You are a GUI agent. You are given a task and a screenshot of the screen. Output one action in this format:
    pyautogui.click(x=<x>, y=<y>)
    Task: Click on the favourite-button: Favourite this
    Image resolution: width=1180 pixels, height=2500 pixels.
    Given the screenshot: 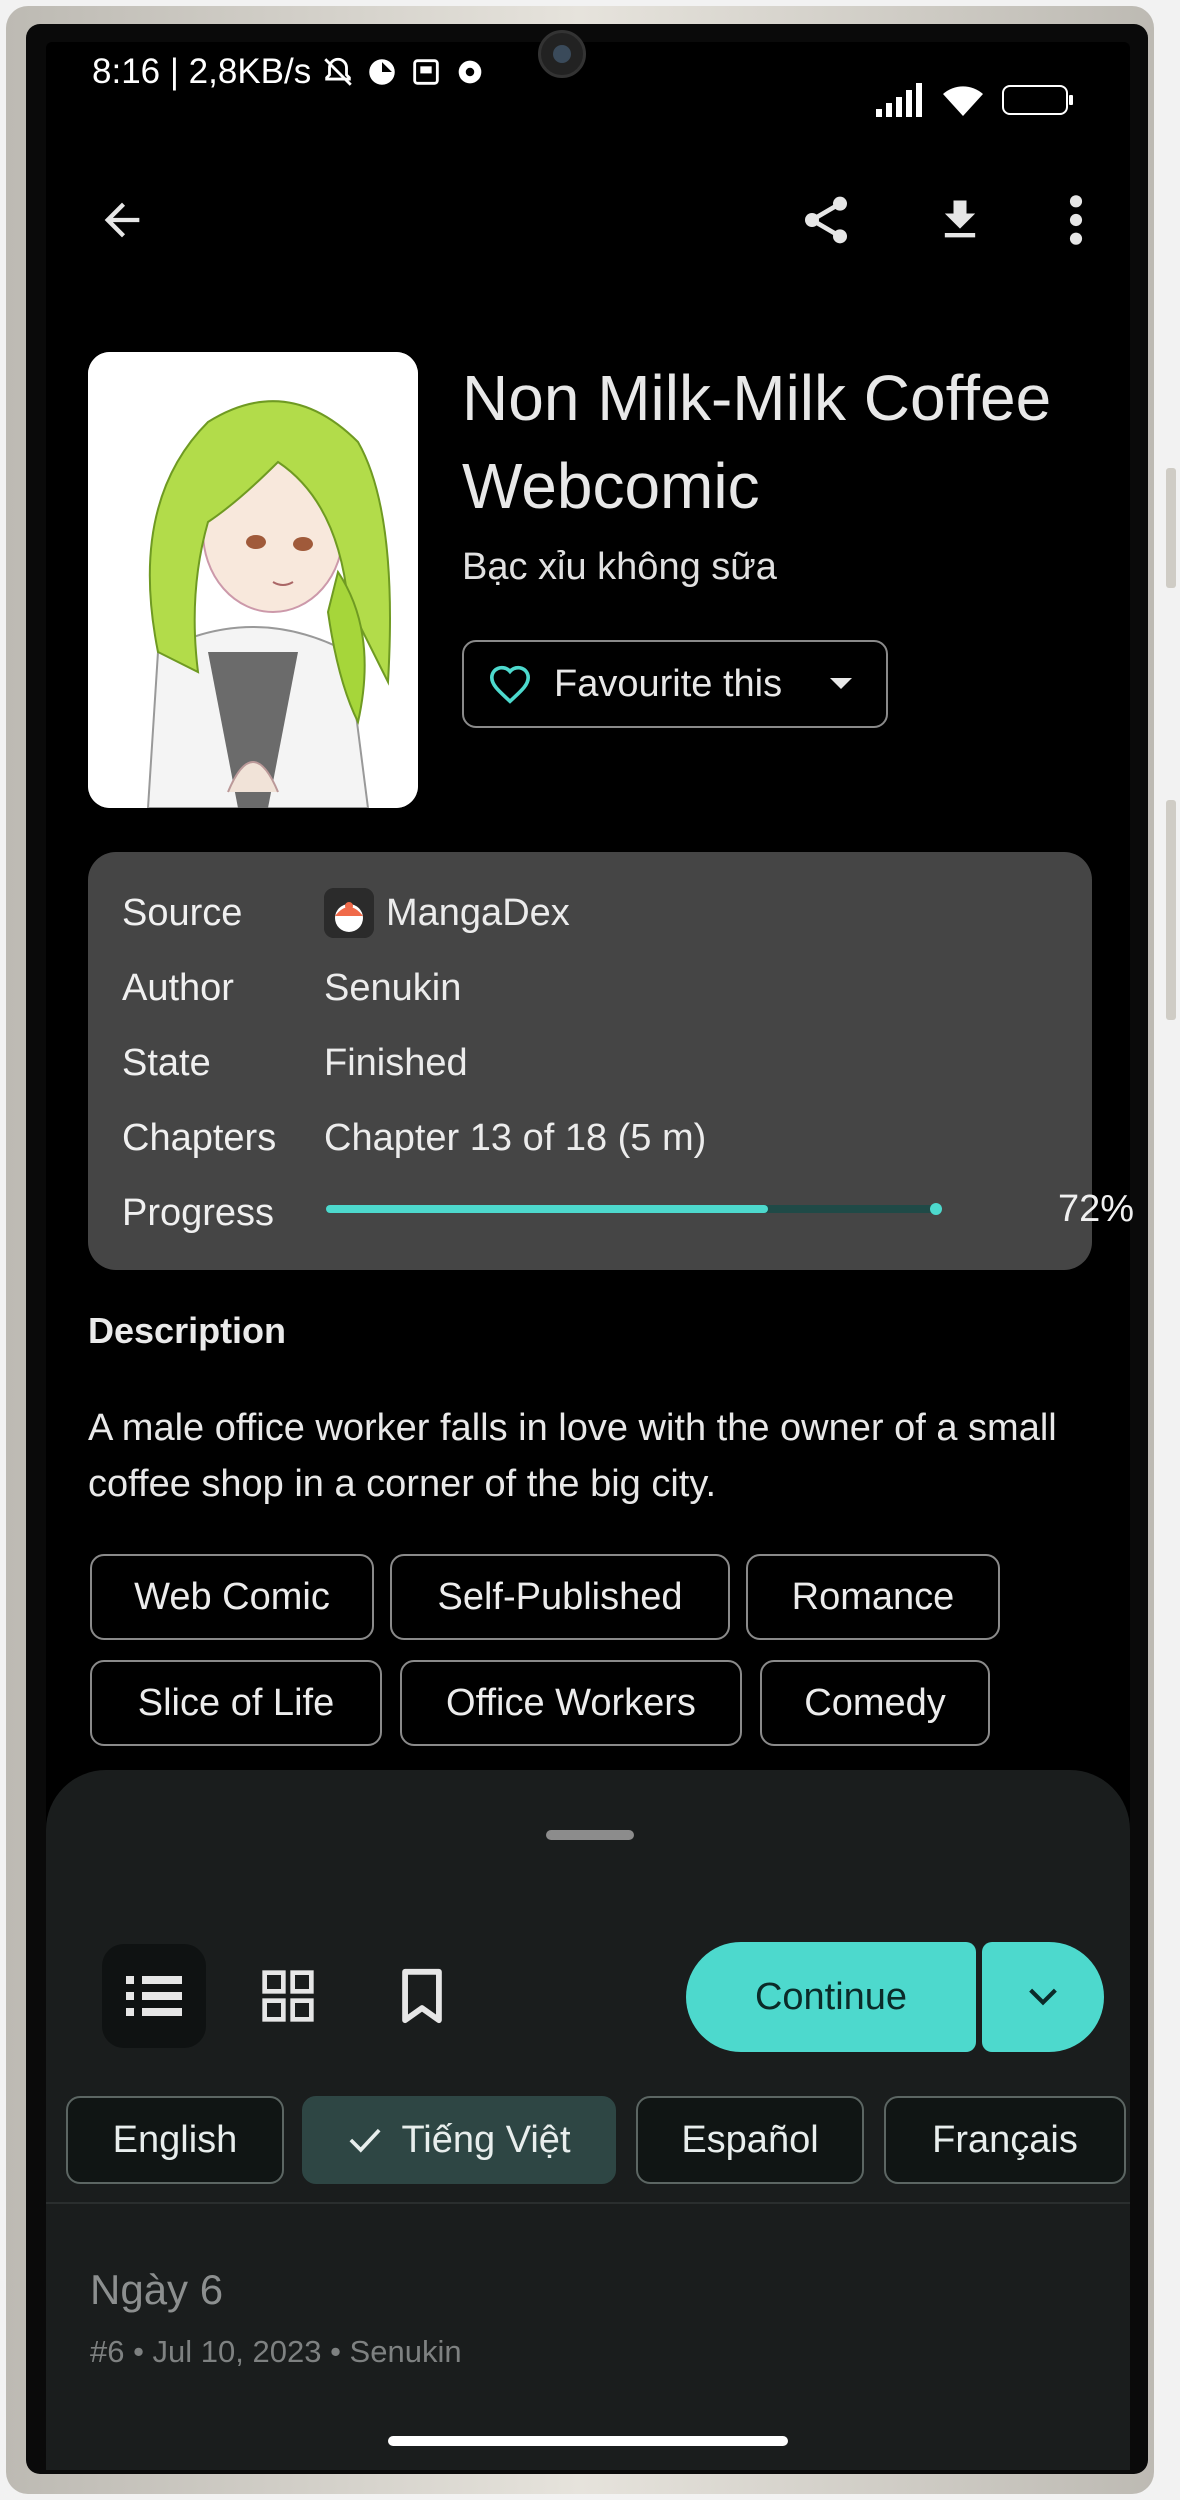 What is the action you would take?
    pyautogui.click(x=675, y=684)
    